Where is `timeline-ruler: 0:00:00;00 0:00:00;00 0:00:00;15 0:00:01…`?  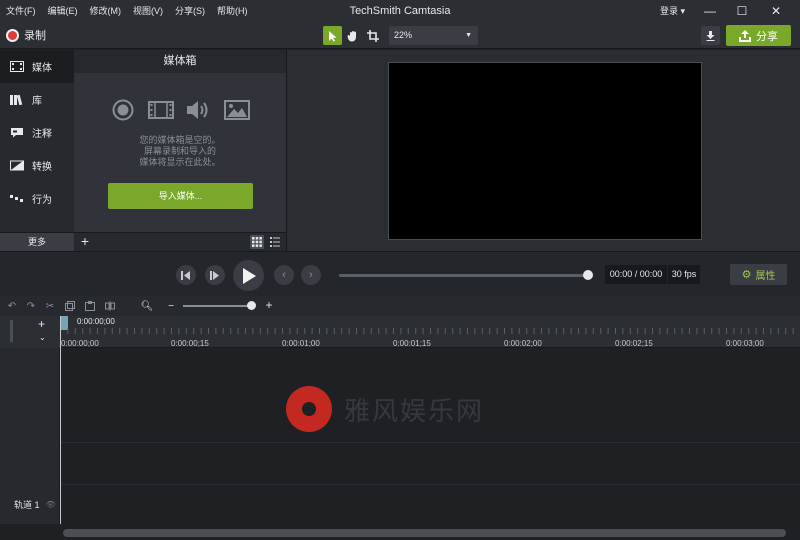
timeline-ruler: 0:00:00;00 0:00:00;00 0:00:00;15 0:00:01… is located at coordinates (430, 332).